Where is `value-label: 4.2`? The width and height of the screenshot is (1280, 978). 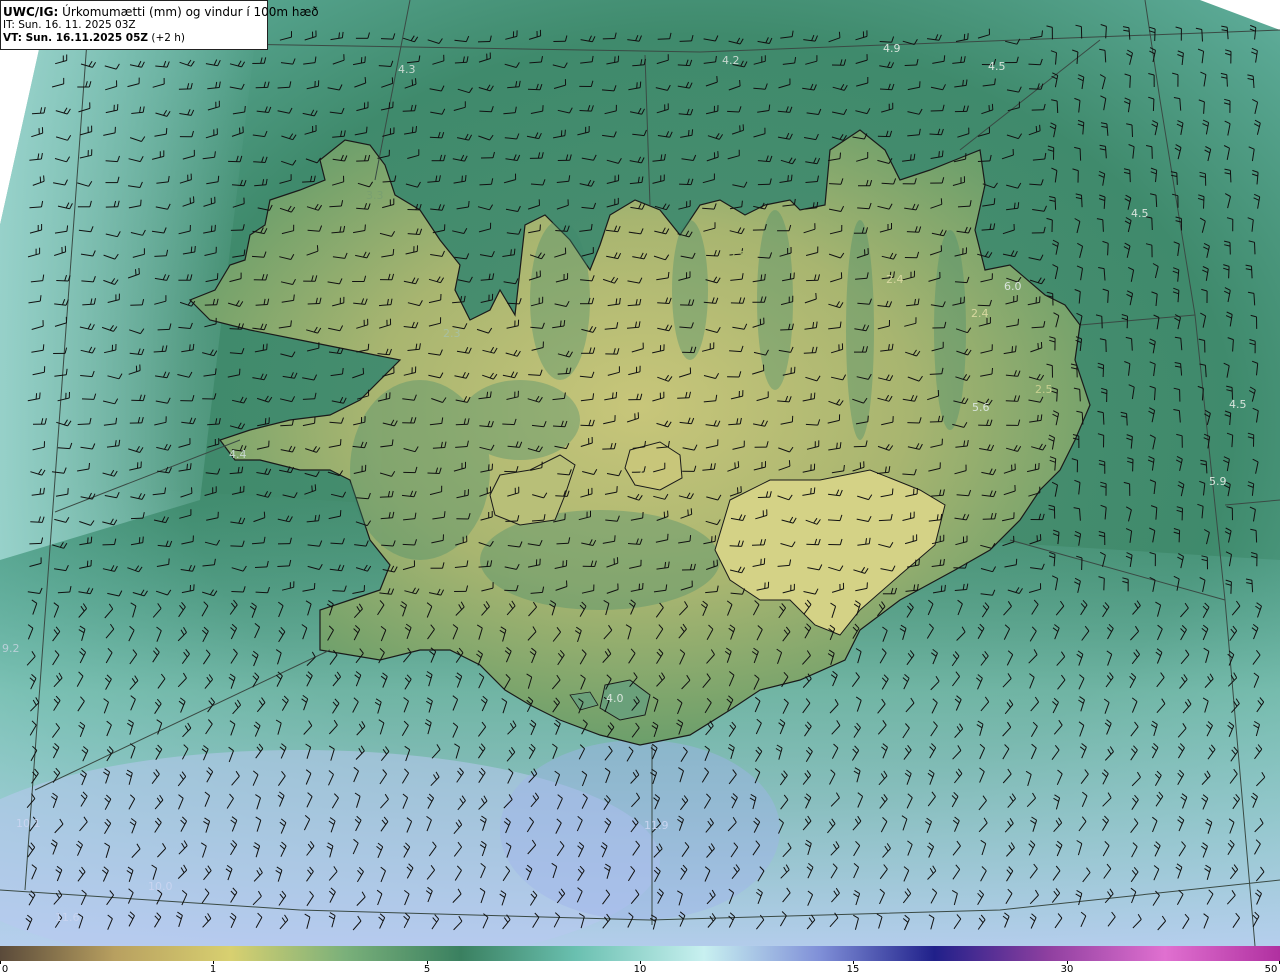
value-label: 4.2 is located at coordinates (731, 60).